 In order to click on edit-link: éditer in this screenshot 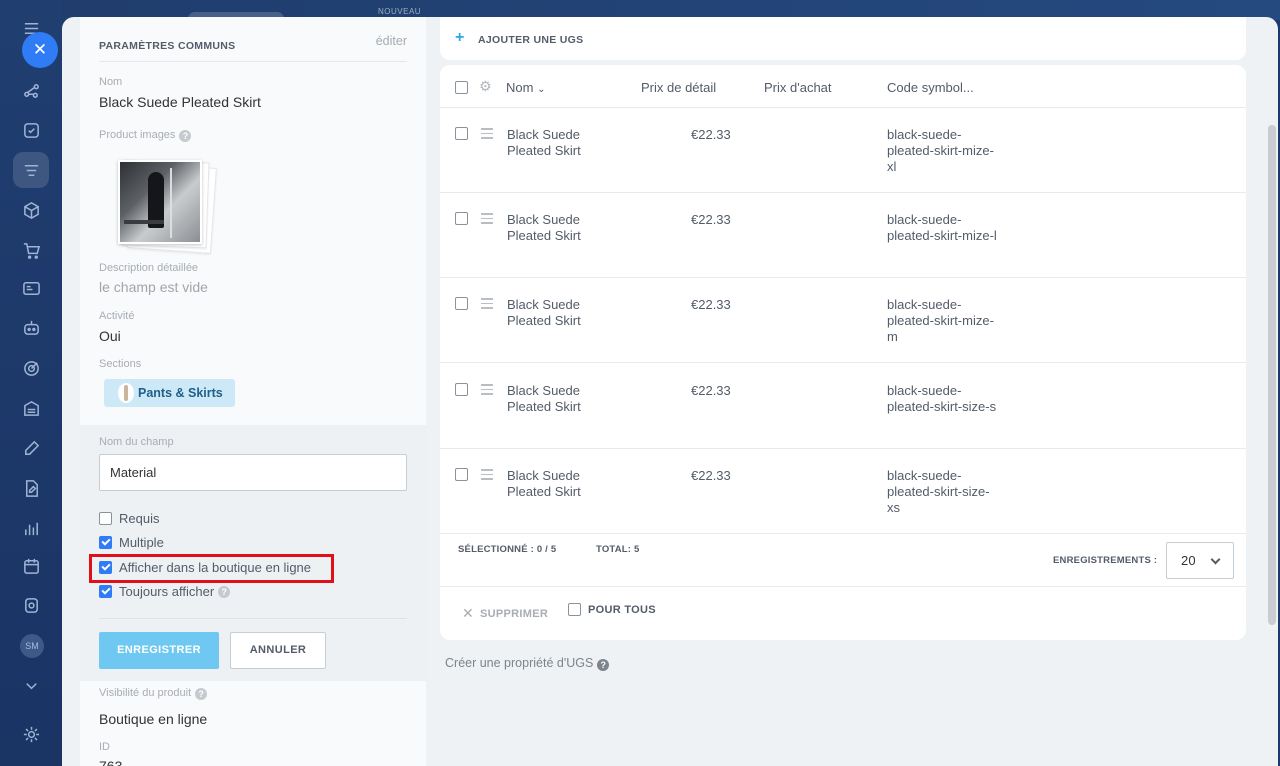, I will do `click(391, 41)`.